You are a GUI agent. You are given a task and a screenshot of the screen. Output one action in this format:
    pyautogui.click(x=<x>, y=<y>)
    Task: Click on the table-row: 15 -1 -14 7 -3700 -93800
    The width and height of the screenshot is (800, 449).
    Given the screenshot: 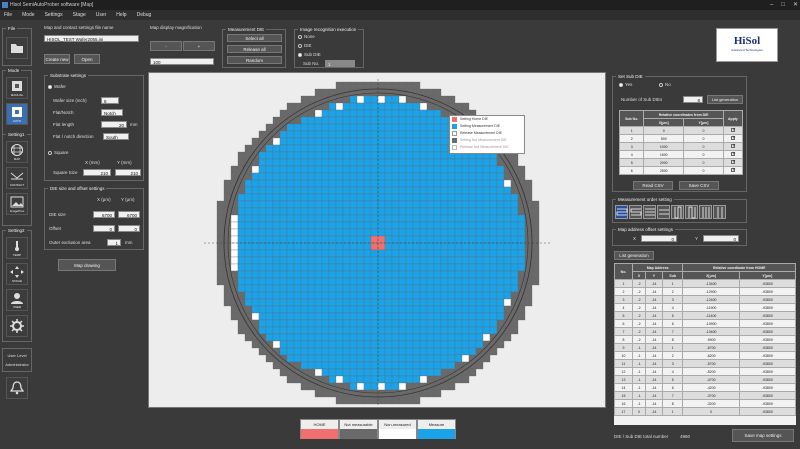 What is the action you would take?
    pyautogui.click(x=705, y=395)
    